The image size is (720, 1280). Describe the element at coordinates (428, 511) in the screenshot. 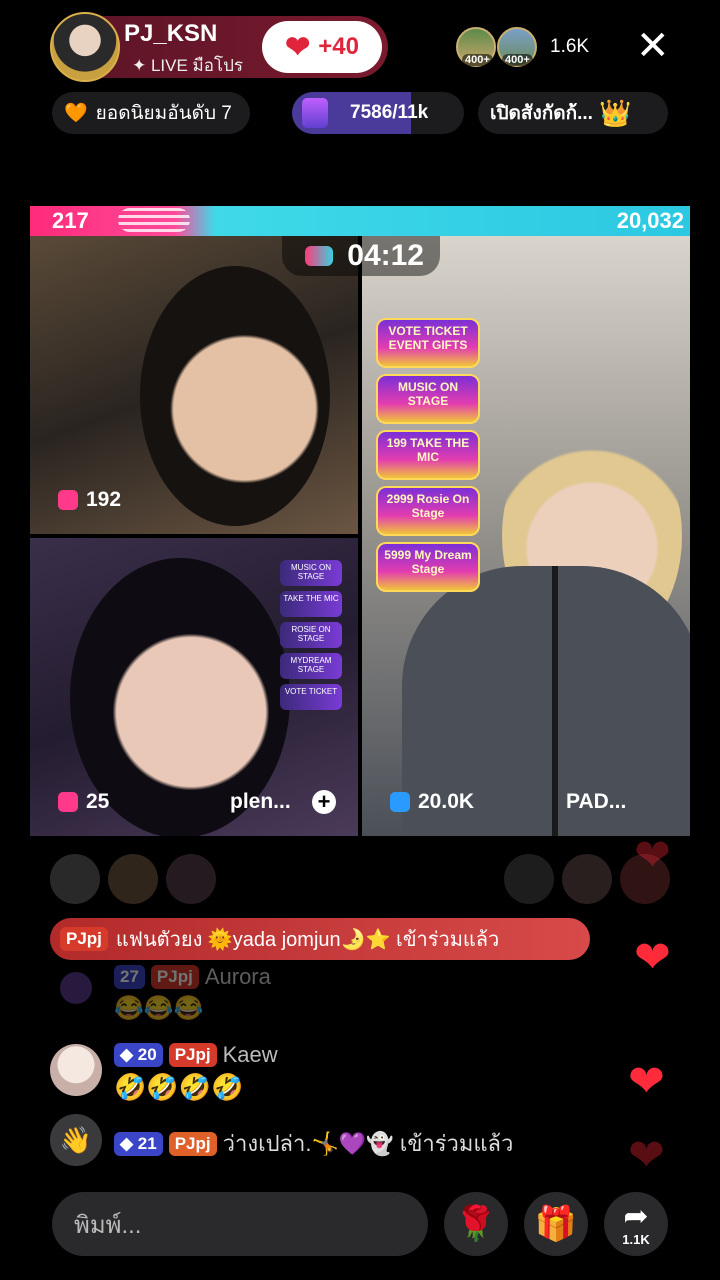

I see `gift-rosie-on-stage: 2999 Rosie On Stage` at that location.